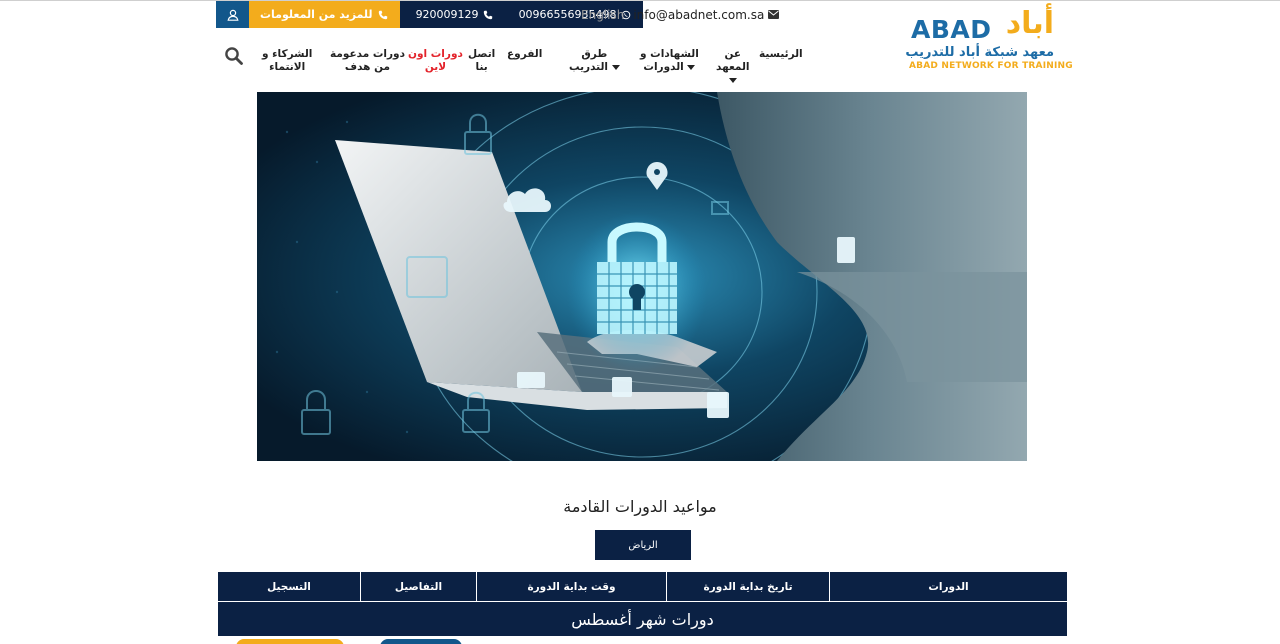  I want to click on more-info-label: للمزيد من المعلومات, so click(316, 14).